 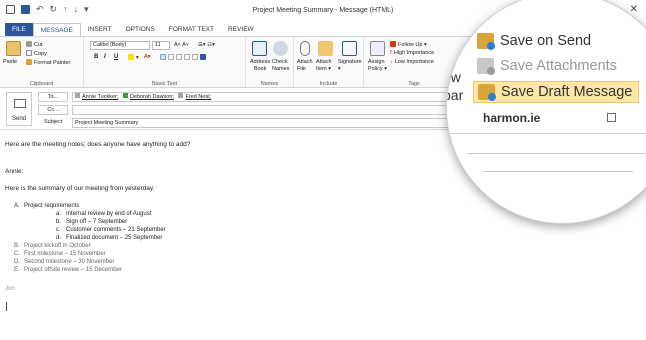 What do you see at coordinates (546, 133) in the screenshot?
I see `ribbon-bottom-divider` at bounding box center [546, 133].